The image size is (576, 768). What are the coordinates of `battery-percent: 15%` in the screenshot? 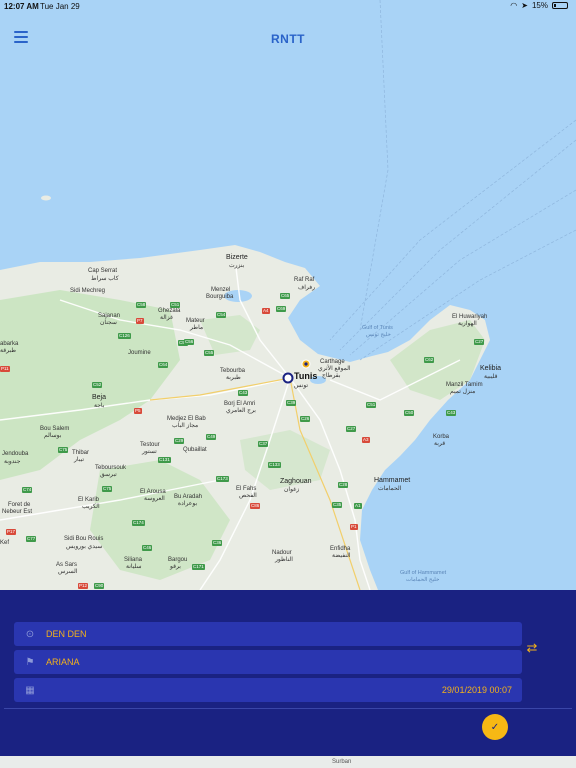 It's located at (539, 5).